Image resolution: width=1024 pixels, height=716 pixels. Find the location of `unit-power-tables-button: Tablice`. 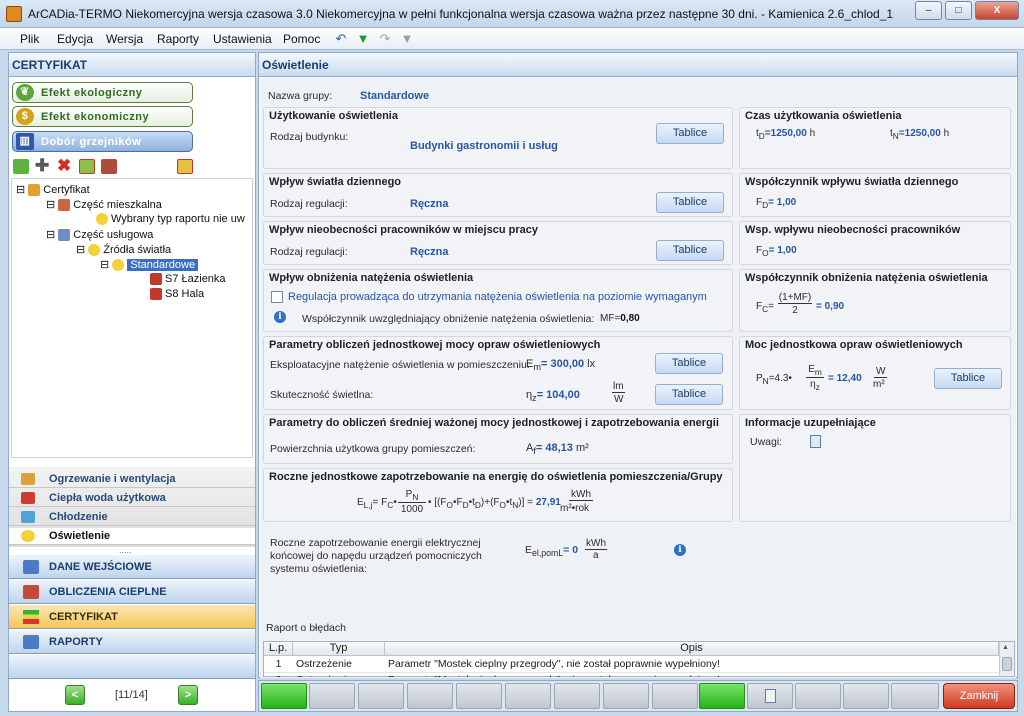

unit-power-tables-button: Tablice is located at coordinates (968, 378).